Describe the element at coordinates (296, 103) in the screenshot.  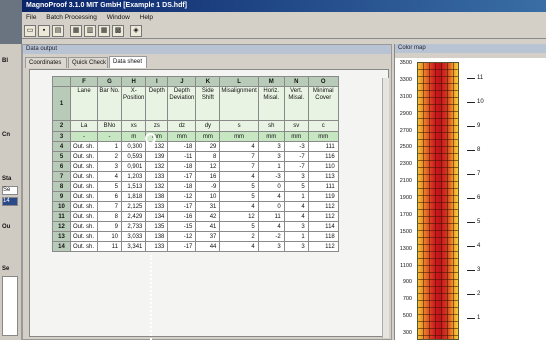
I see `table-cell: Vert. Misal.` at that location.